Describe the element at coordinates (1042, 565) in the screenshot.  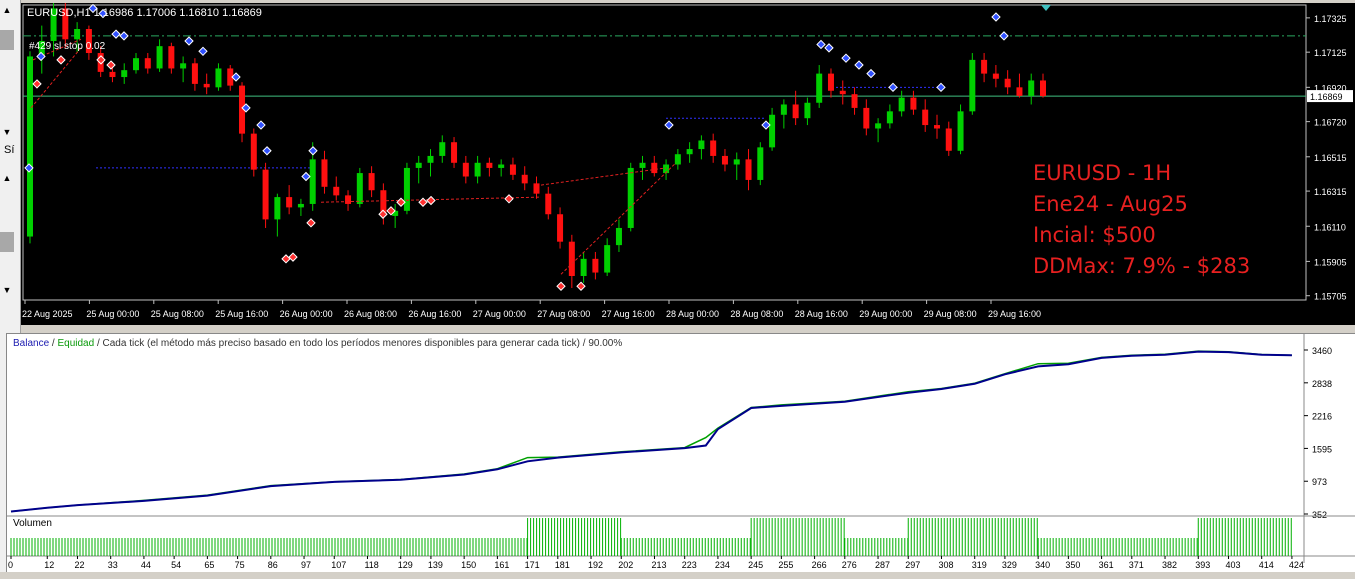
I see `x-tick-label: 340` at that location.